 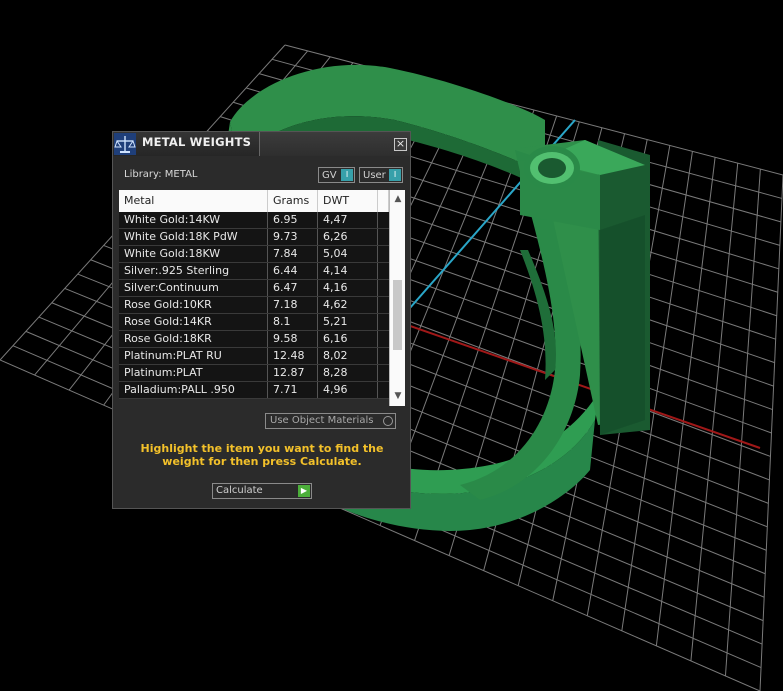 I want to click on cell-metal: White Gold:18K PdW, so click(x=193, y=237).